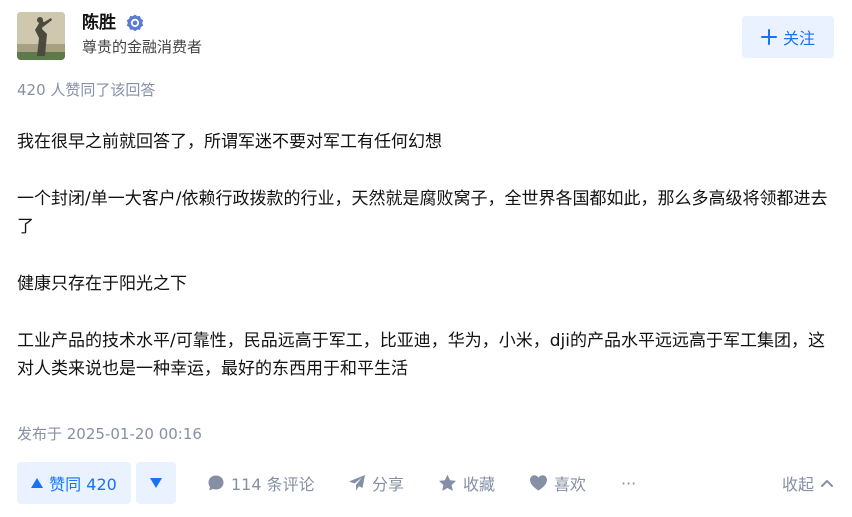  What do you see at coordinates (273, 484) in the screenshot?
I see `comments-label: 114 条评论` at bounding box center [273, 484].